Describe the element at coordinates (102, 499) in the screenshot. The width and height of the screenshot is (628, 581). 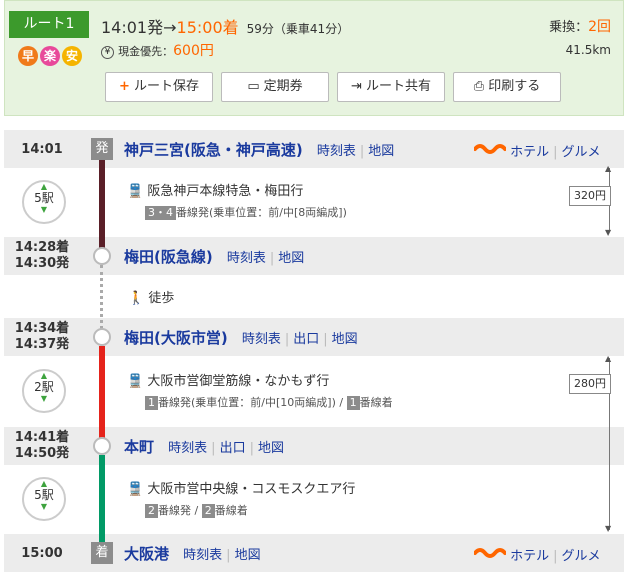
I see `line-chuo` at that location.